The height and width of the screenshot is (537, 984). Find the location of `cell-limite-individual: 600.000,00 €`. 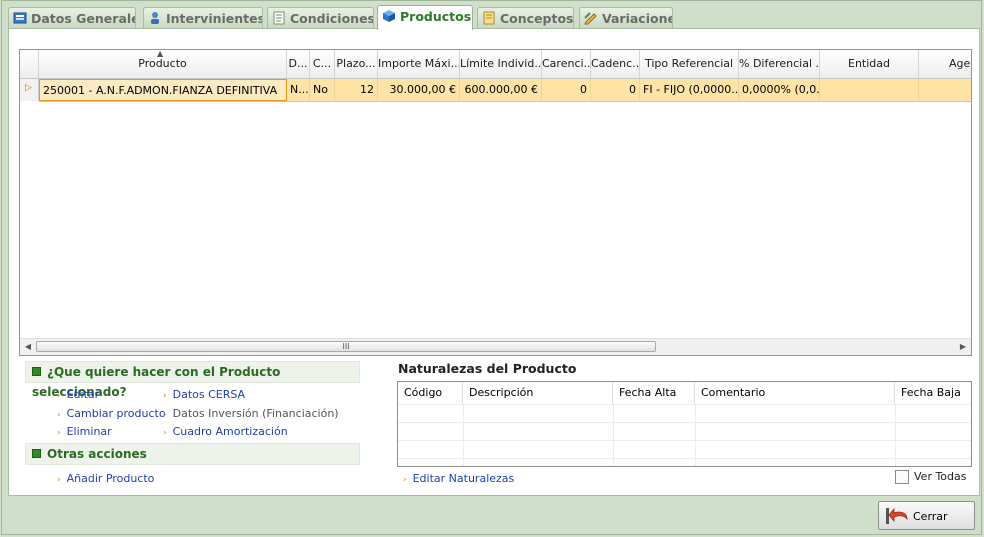

cell-limite-individual: 600.000,00 € is located at coordinates (501, 90).